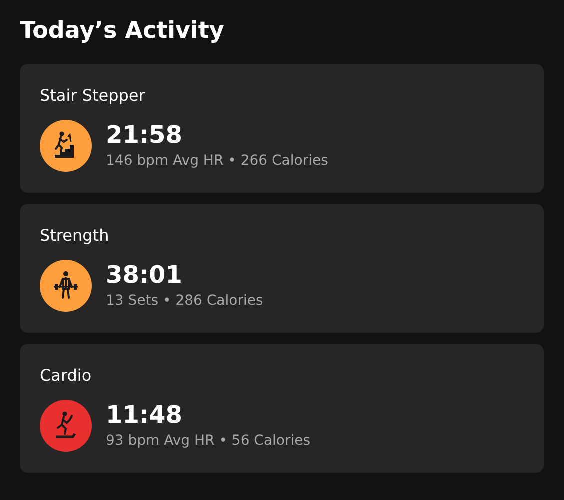 The height and width of the screenshot is (500, 564). Describe the element at coordinates (185, 301) in the screenshot. I see `activity-stats: 13 Sets • 286 Calories` at that location.